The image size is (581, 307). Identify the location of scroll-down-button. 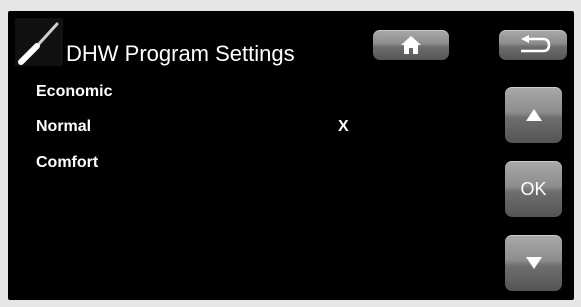
(533, 263).